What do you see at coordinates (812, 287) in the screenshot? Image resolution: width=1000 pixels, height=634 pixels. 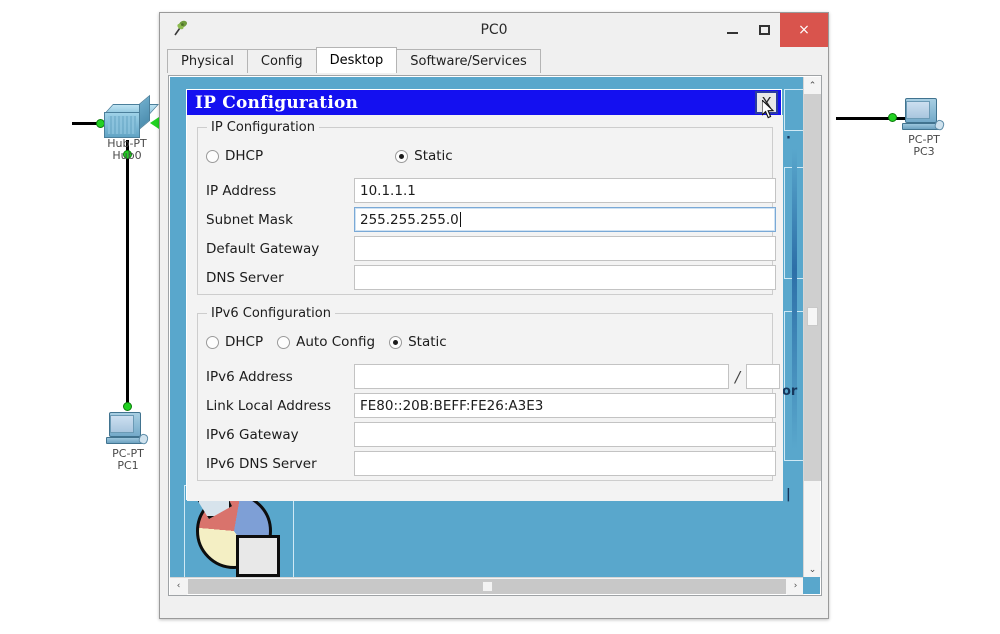 I see `vertical-scroll-thumb` at bounding box center [812, 287].